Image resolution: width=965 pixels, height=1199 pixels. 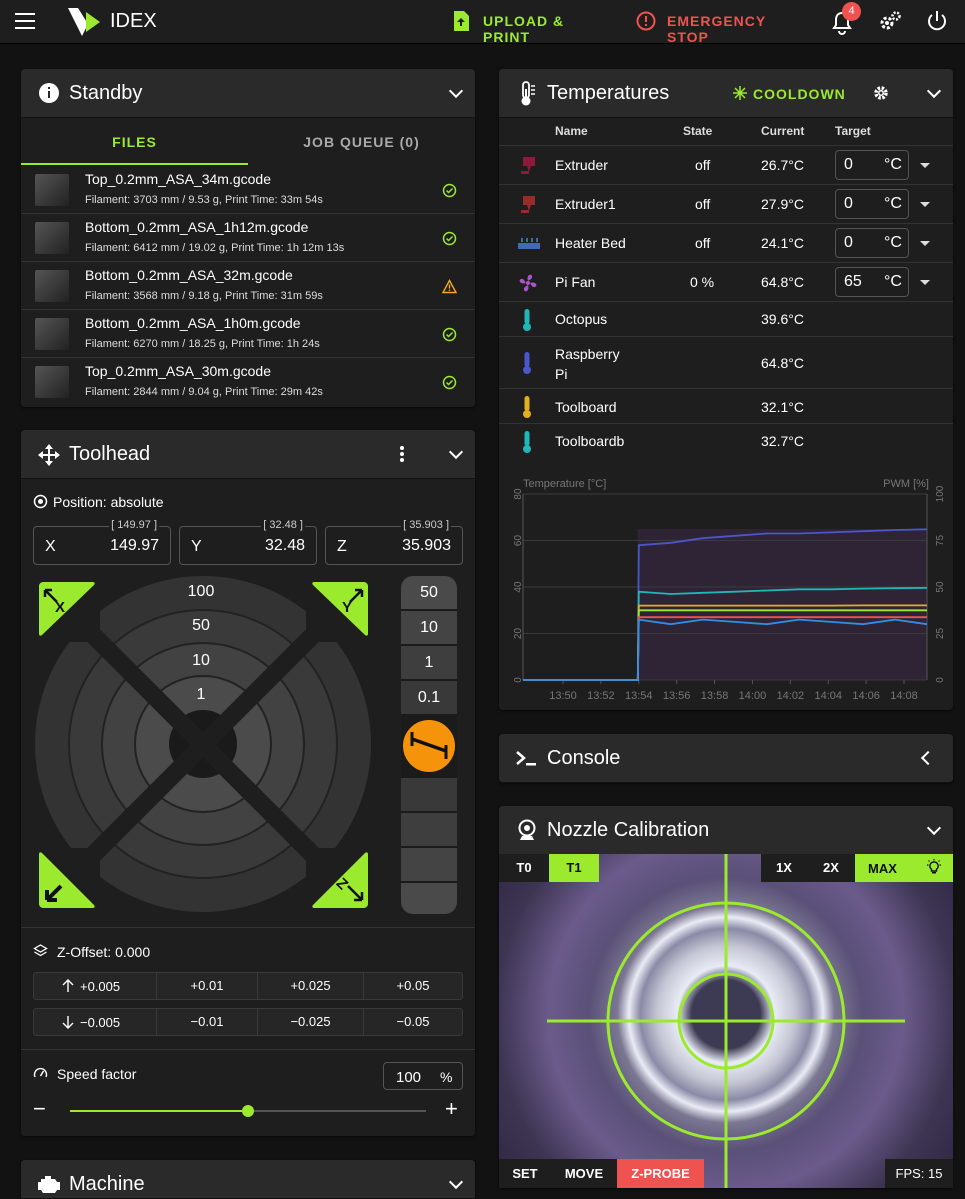 I want to click on chevron-left-icon, so click(x=928, y=758).